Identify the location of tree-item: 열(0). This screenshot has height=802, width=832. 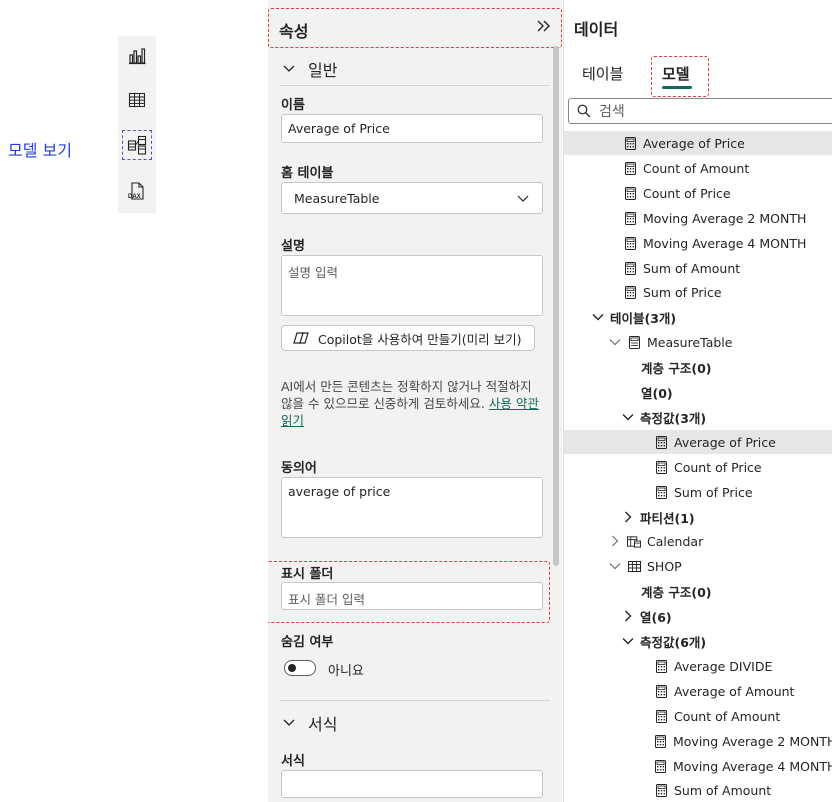
(698, 392).